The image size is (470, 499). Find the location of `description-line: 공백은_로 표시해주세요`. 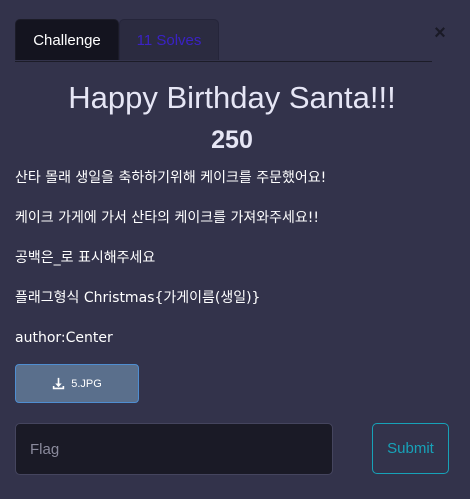

description-line: 공백은_로 표시해주세요 is located at coordinates (85, 258).